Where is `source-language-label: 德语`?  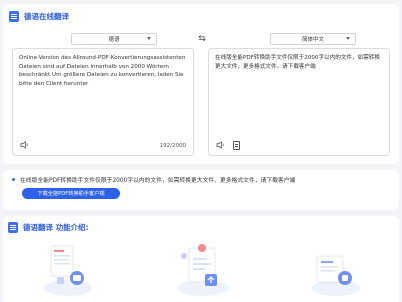 source-language-label: 德语 is located at coordinates (114, 40).